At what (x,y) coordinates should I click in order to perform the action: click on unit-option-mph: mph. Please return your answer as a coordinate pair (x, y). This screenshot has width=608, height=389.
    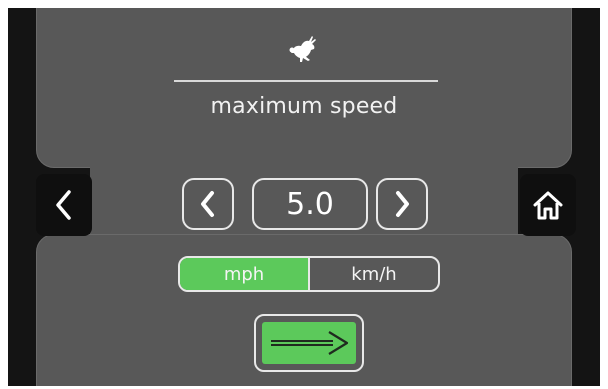
    Looking at the image, I should click on (244, 274).